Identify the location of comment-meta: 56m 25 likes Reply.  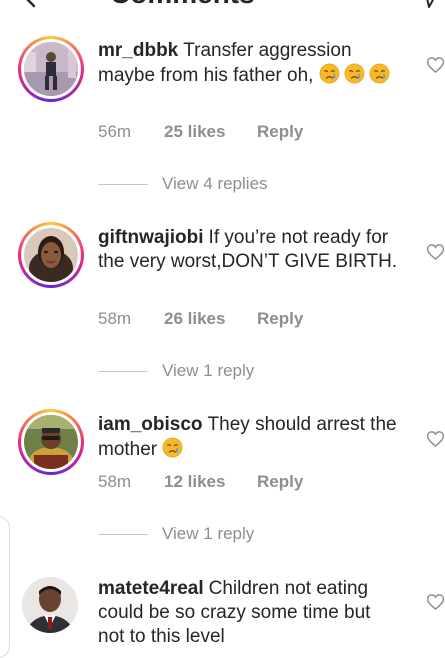
(200, 132).